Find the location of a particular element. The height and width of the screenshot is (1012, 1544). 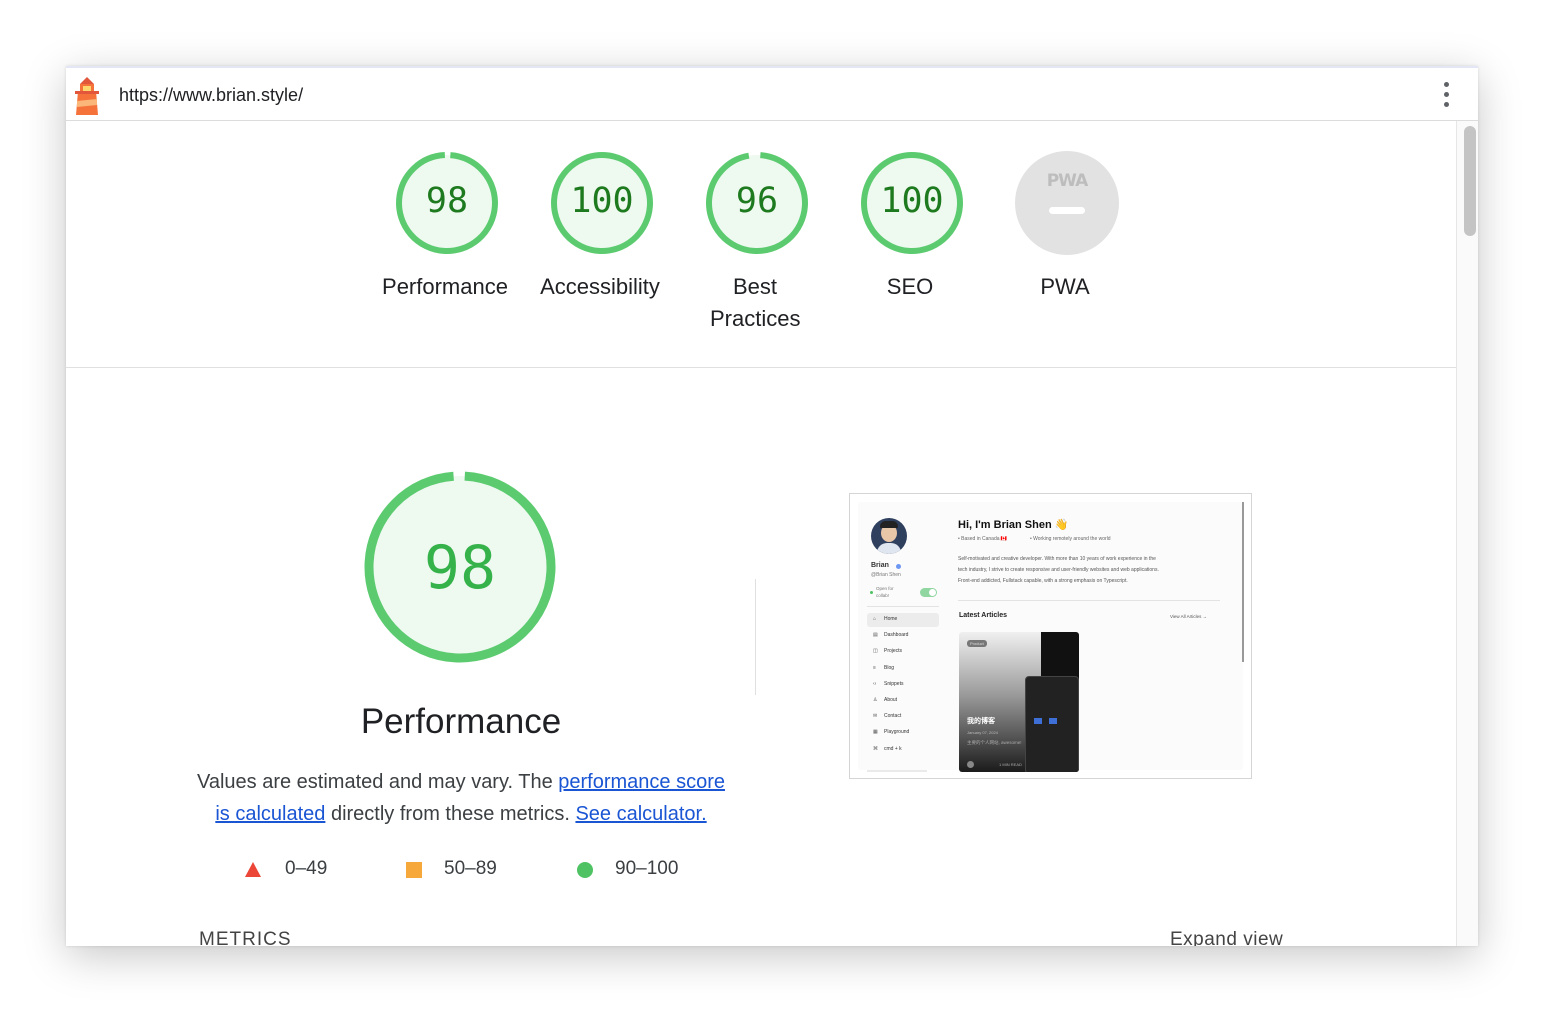

legend-average-range: 50–89 is located at coordinates (470, 868).